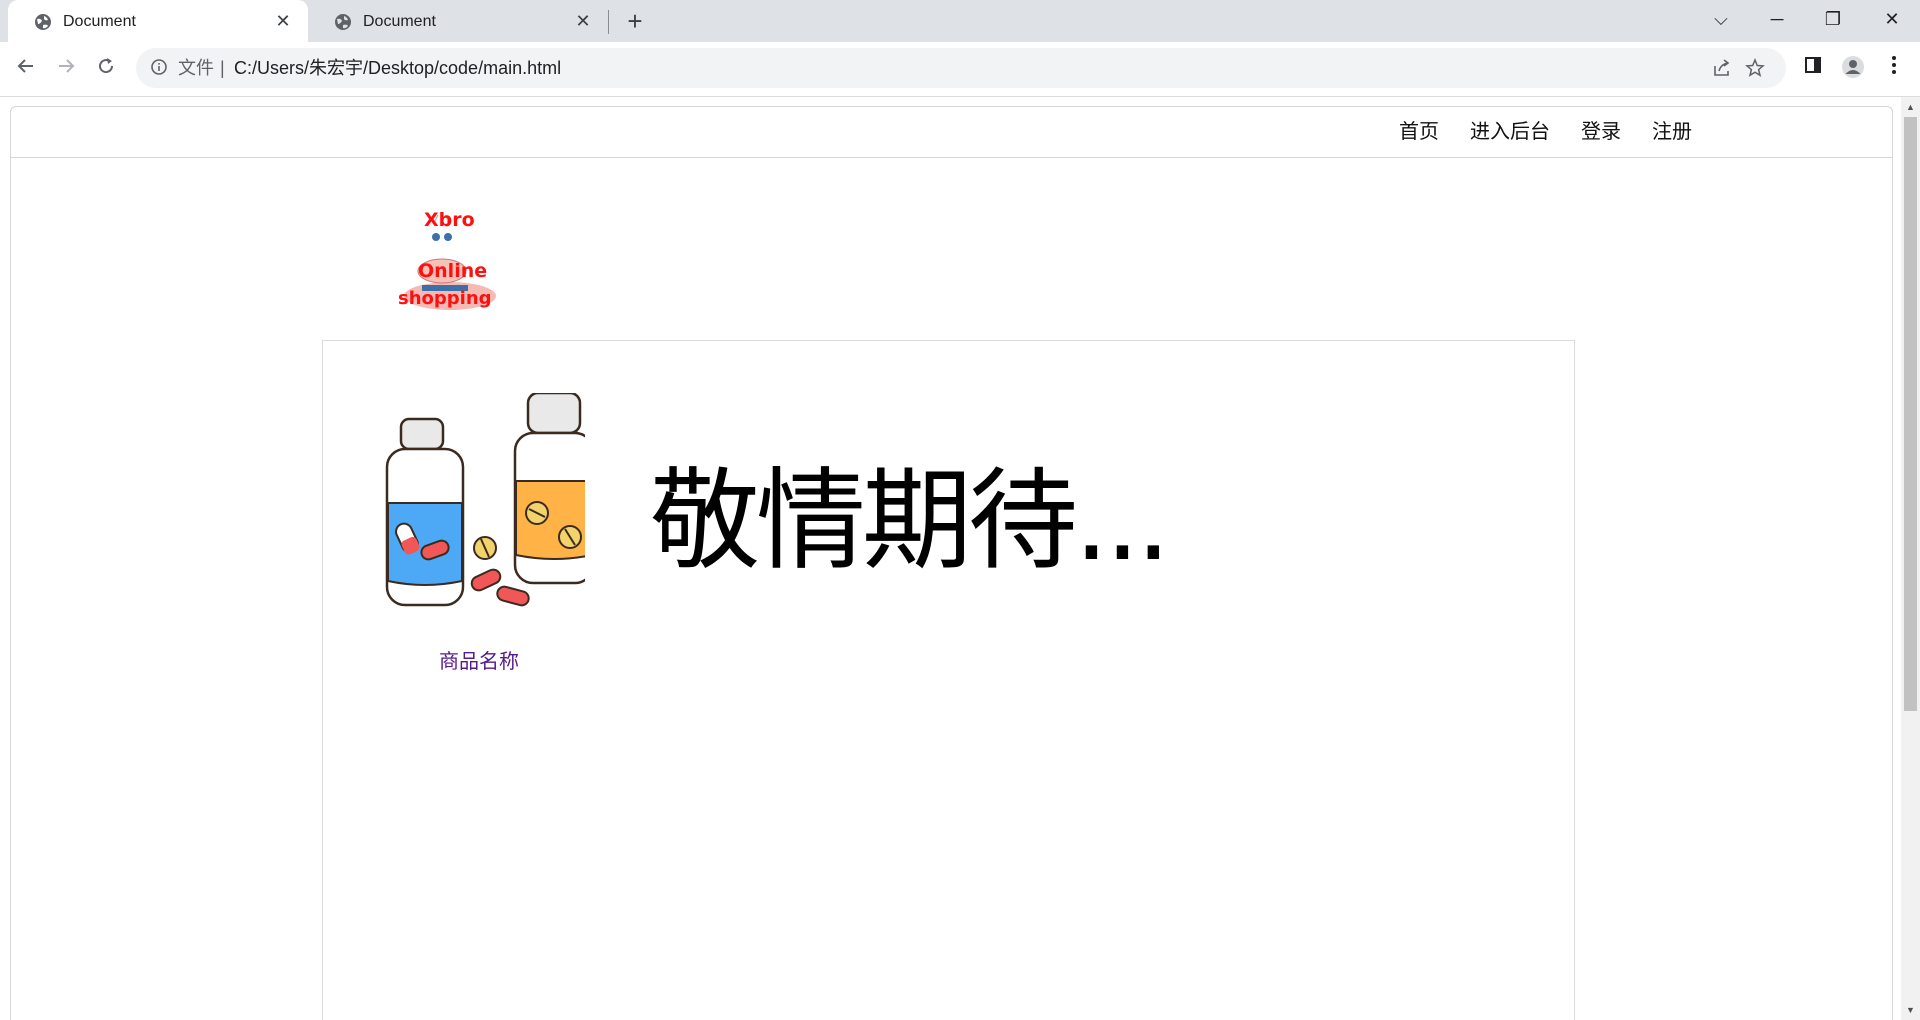 Image resolution: width=1920 pixels, height=1020 pixels. I want to click on forward-button, so click(66, 69).